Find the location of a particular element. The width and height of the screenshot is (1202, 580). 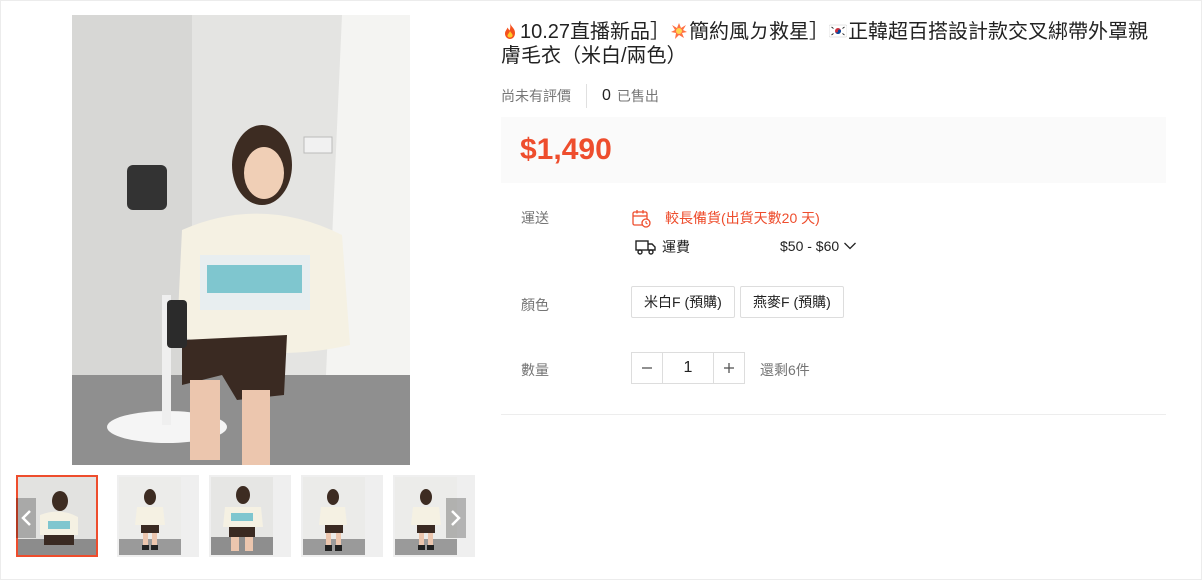

quantity-label: 數量 is located at coordinates (535, 370).